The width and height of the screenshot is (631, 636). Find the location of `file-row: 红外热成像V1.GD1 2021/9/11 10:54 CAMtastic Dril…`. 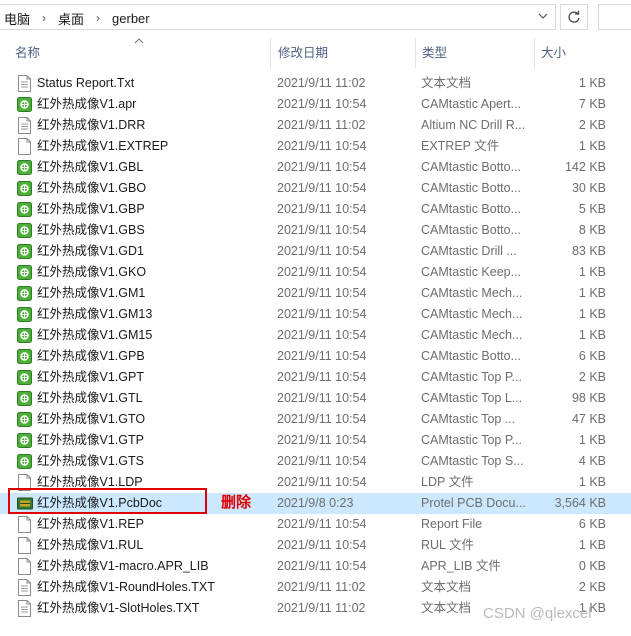

file-row: 红外热成像V1.GD1 2021/9/11 10:54 CAMtastic Dril… is located at coordinates (315, 251).